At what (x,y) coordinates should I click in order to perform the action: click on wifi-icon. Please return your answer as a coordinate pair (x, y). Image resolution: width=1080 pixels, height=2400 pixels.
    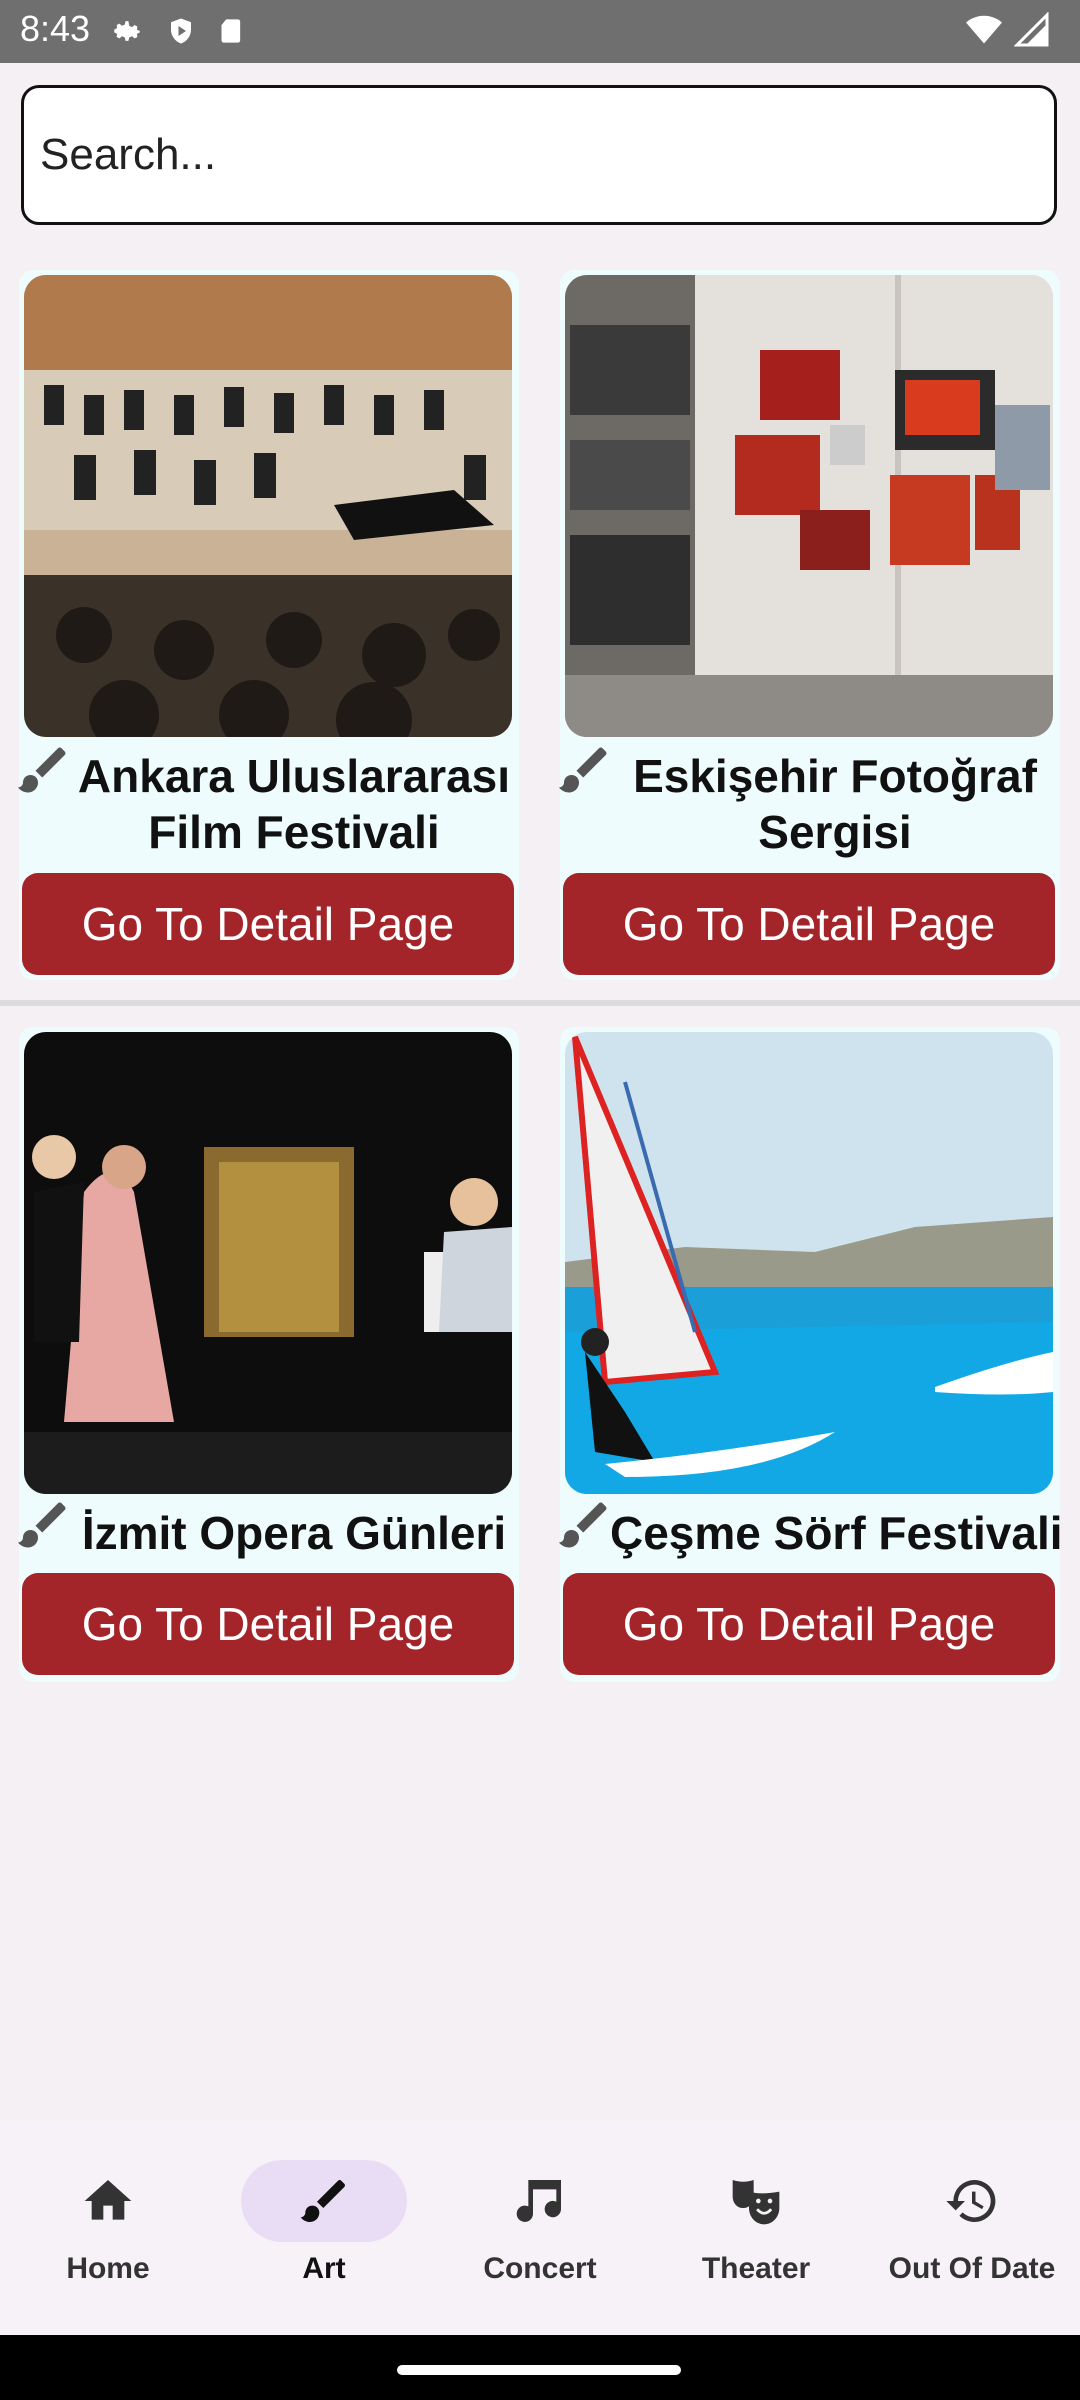
    Looking at the image, I should click on (984, 29).